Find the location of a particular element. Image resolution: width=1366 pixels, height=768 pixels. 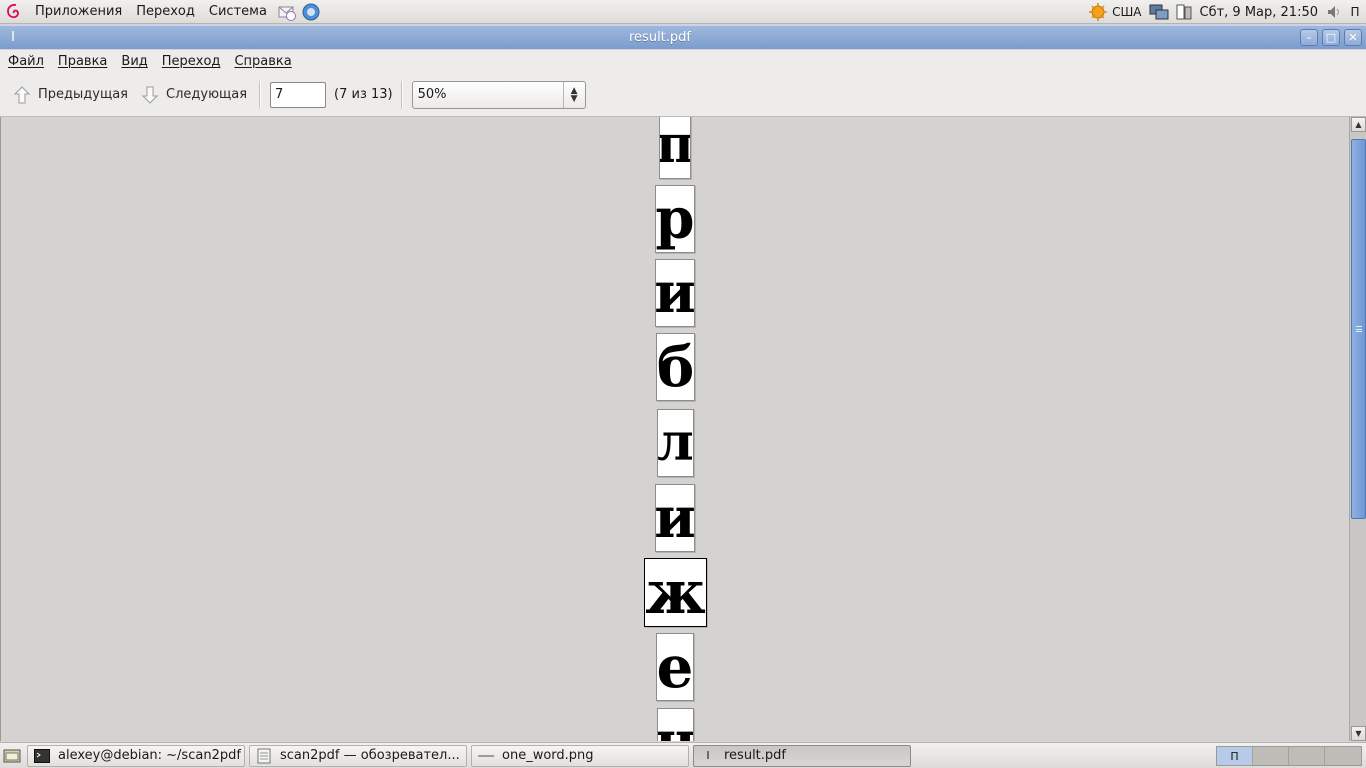

previous-page-label: Предыдущая is located at coordinates (83, 94).